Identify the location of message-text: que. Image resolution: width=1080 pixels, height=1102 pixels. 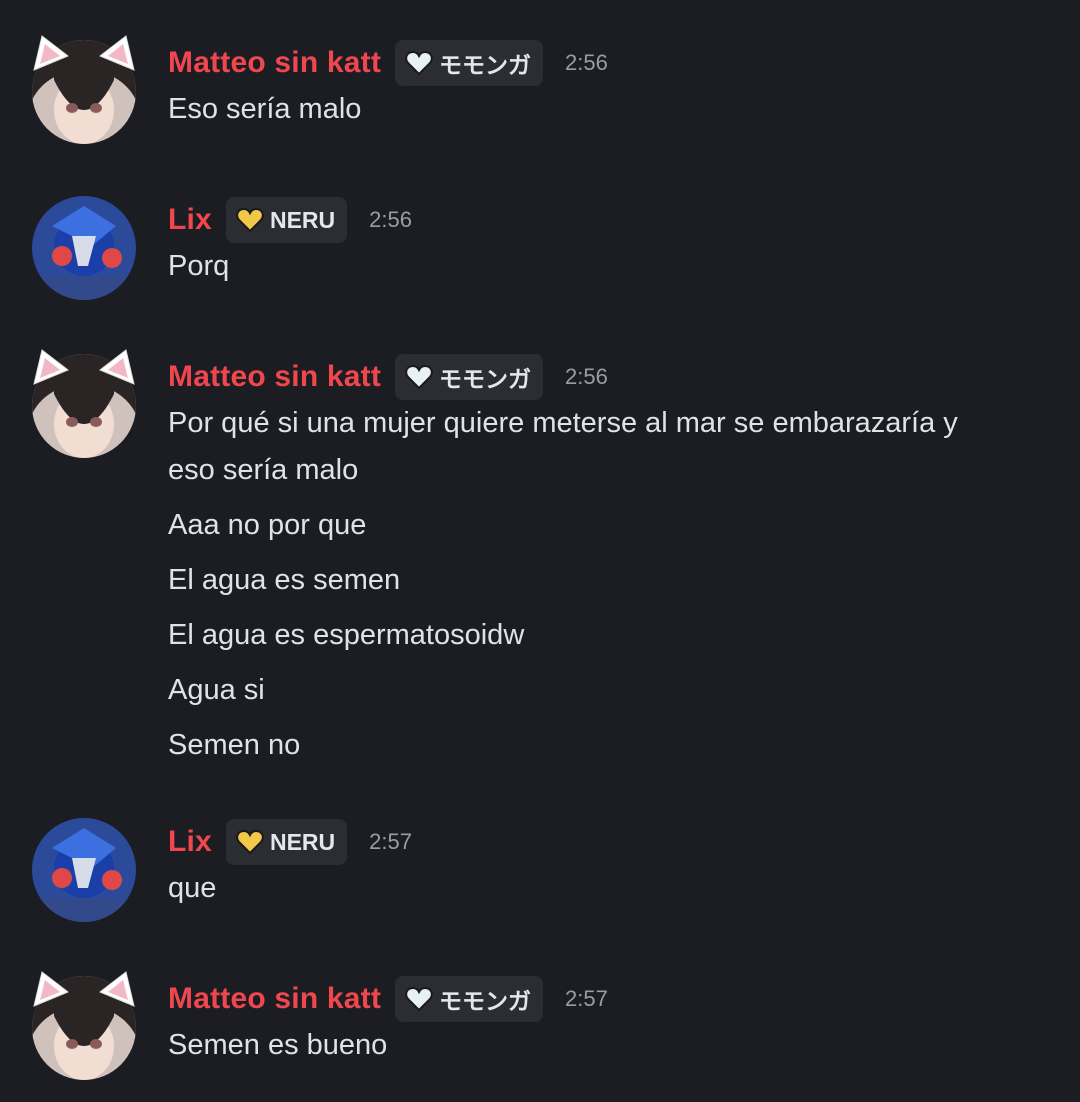
(192, 888).